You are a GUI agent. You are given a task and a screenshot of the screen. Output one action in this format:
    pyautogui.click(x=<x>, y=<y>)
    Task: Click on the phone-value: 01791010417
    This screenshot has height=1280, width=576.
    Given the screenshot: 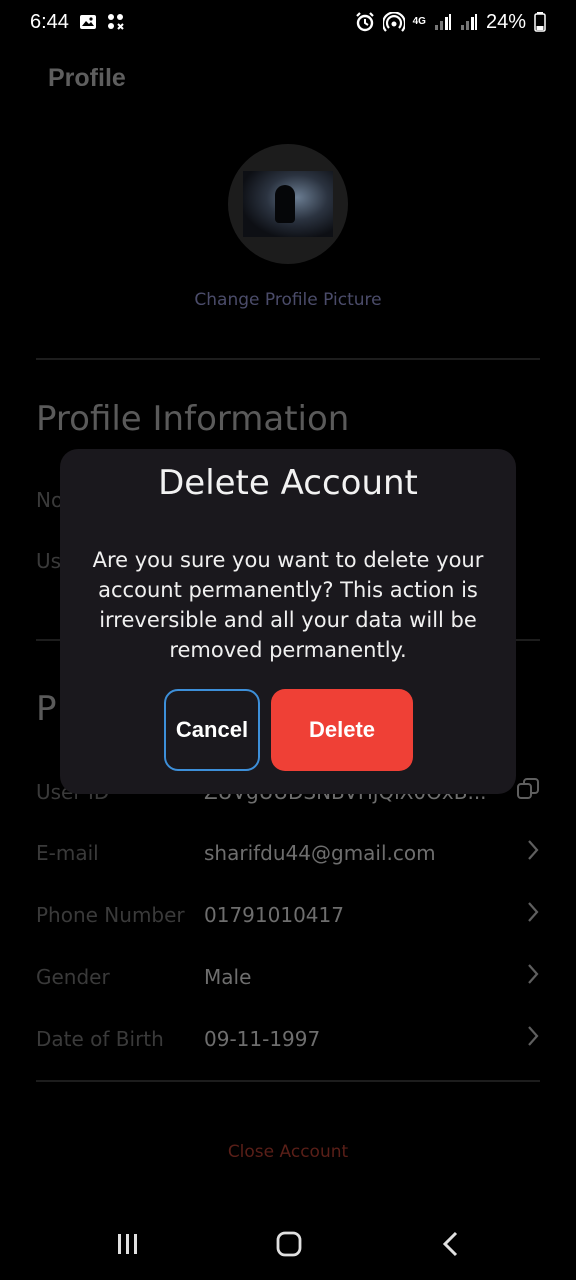 What is the action you would take?
    pyautogui.click(x=274, y=915)
    